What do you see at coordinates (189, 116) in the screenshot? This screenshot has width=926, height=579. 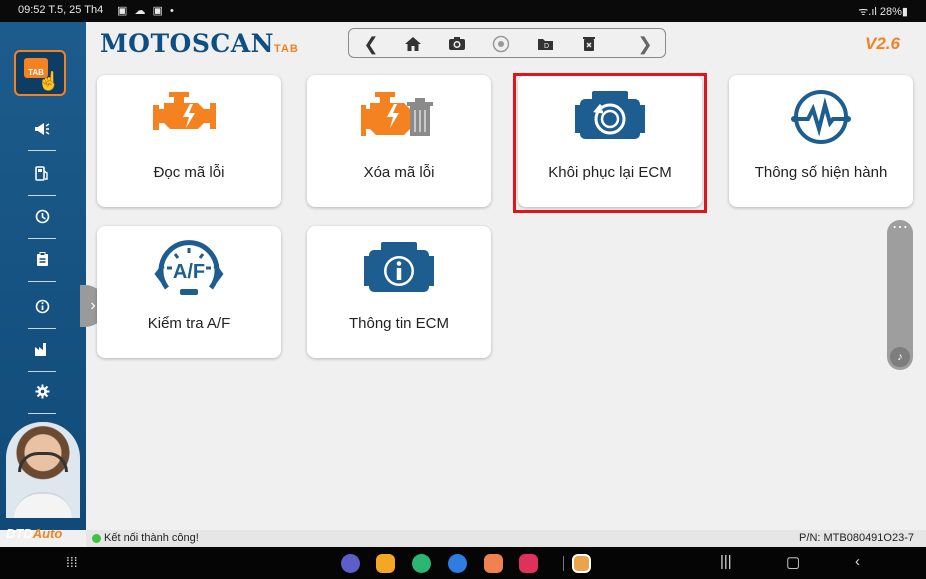 I see `engine-check-icon` at bounding box center [189, 116].